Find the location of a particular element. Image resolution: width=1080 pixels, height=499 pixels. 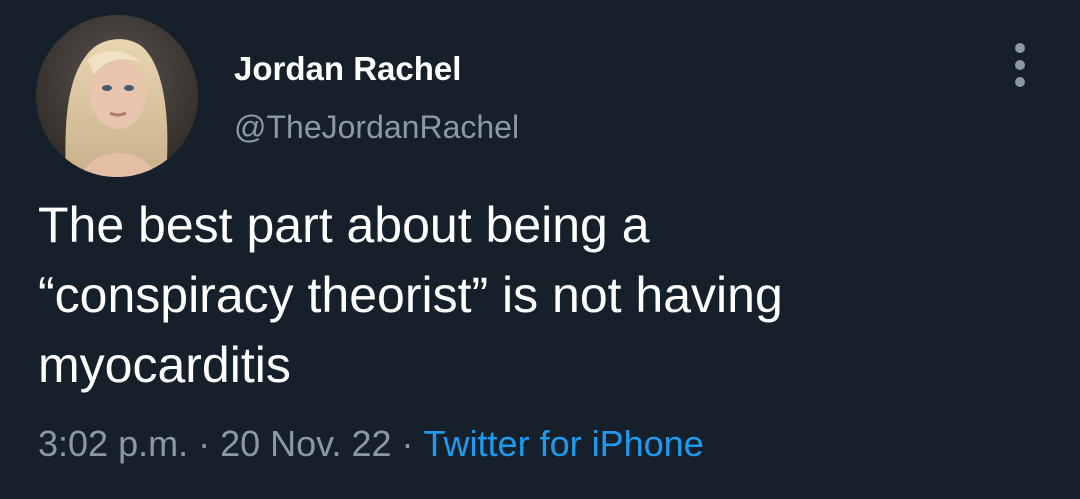

display-name: Jordan Rachel is located at coordinates (347, 69).